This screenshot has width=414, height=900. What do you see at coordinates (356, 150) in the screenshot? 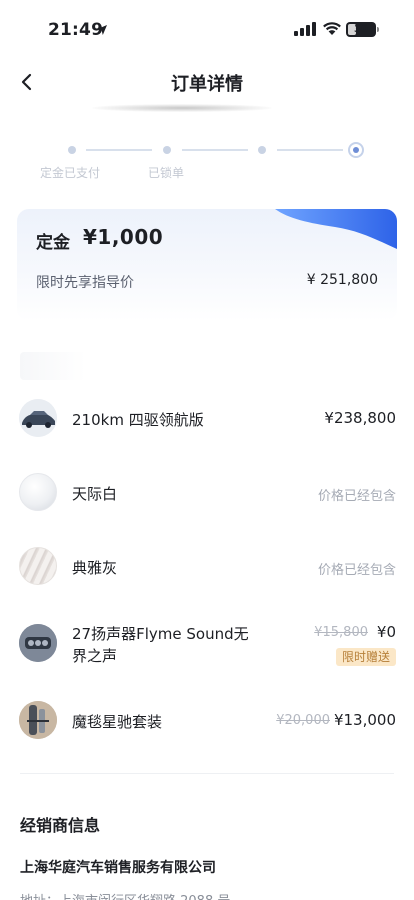
I see `progress-dot-current` at bounding box center [356, 150].